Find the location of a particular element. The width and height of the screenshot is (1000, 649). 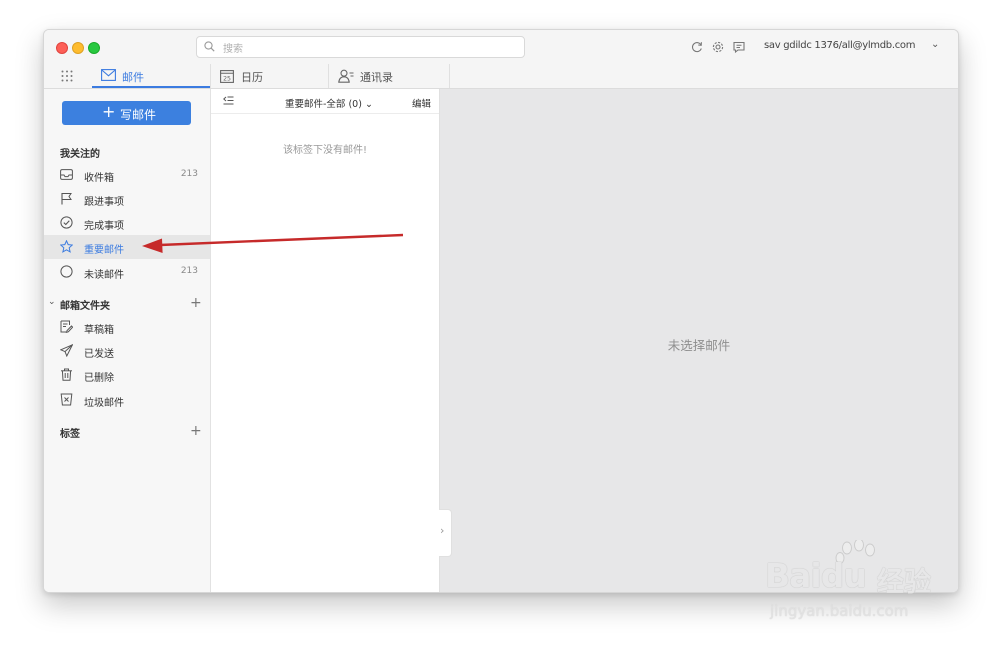

watermark-brand: Baidu is located at coordinates (816, 575).